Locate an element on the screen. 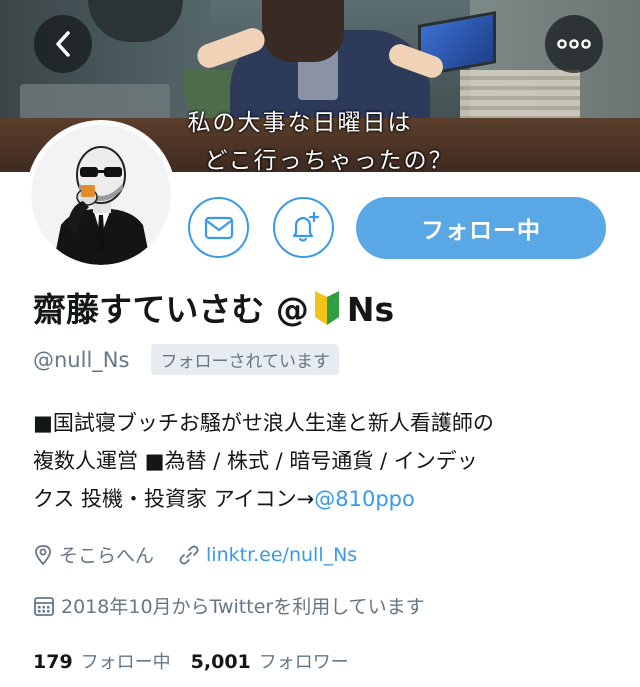  website: linktr.ee/null_Ns is located at coordinates (267, 555).